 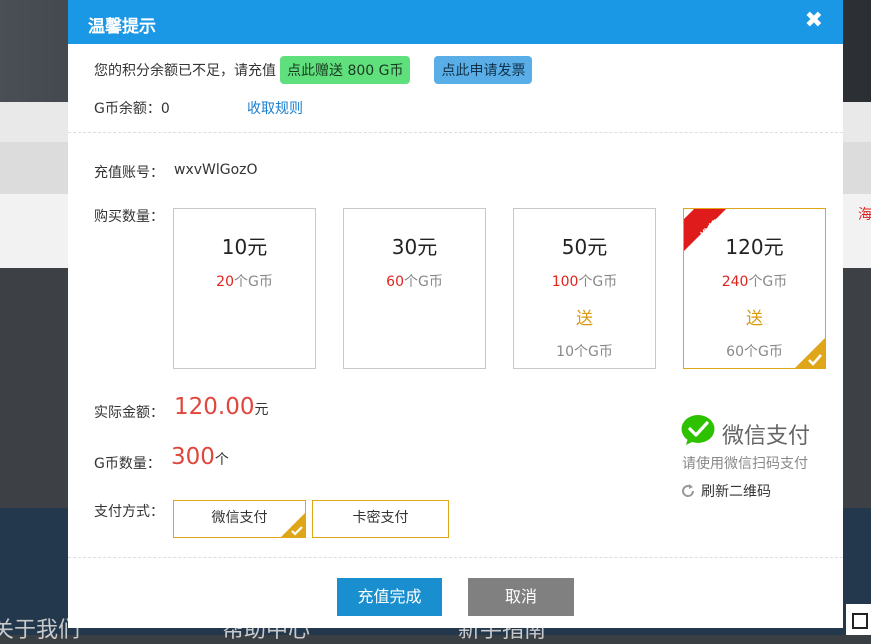 What do you see at coordinates (414, 282) in the screenshot?
I see `package-coins: 60个G币` at bounding box center [414, 282].